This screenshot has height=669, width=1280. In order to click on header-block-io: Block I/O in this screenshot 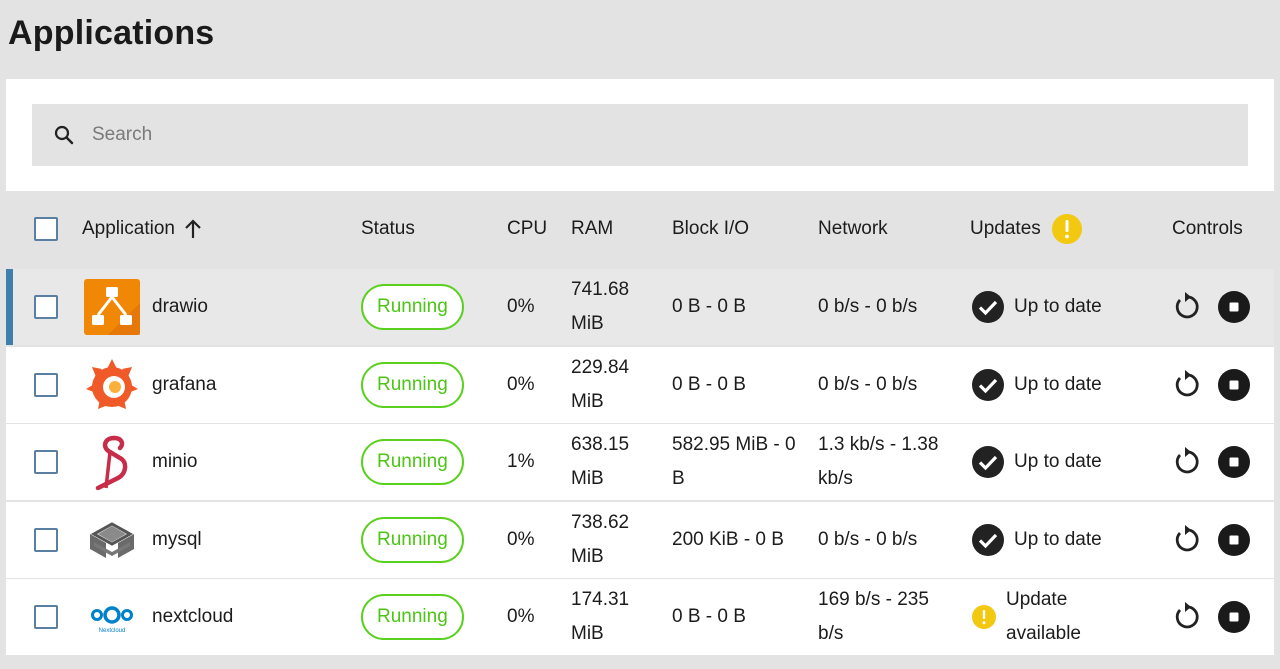, I will do `click(710, 229)`.